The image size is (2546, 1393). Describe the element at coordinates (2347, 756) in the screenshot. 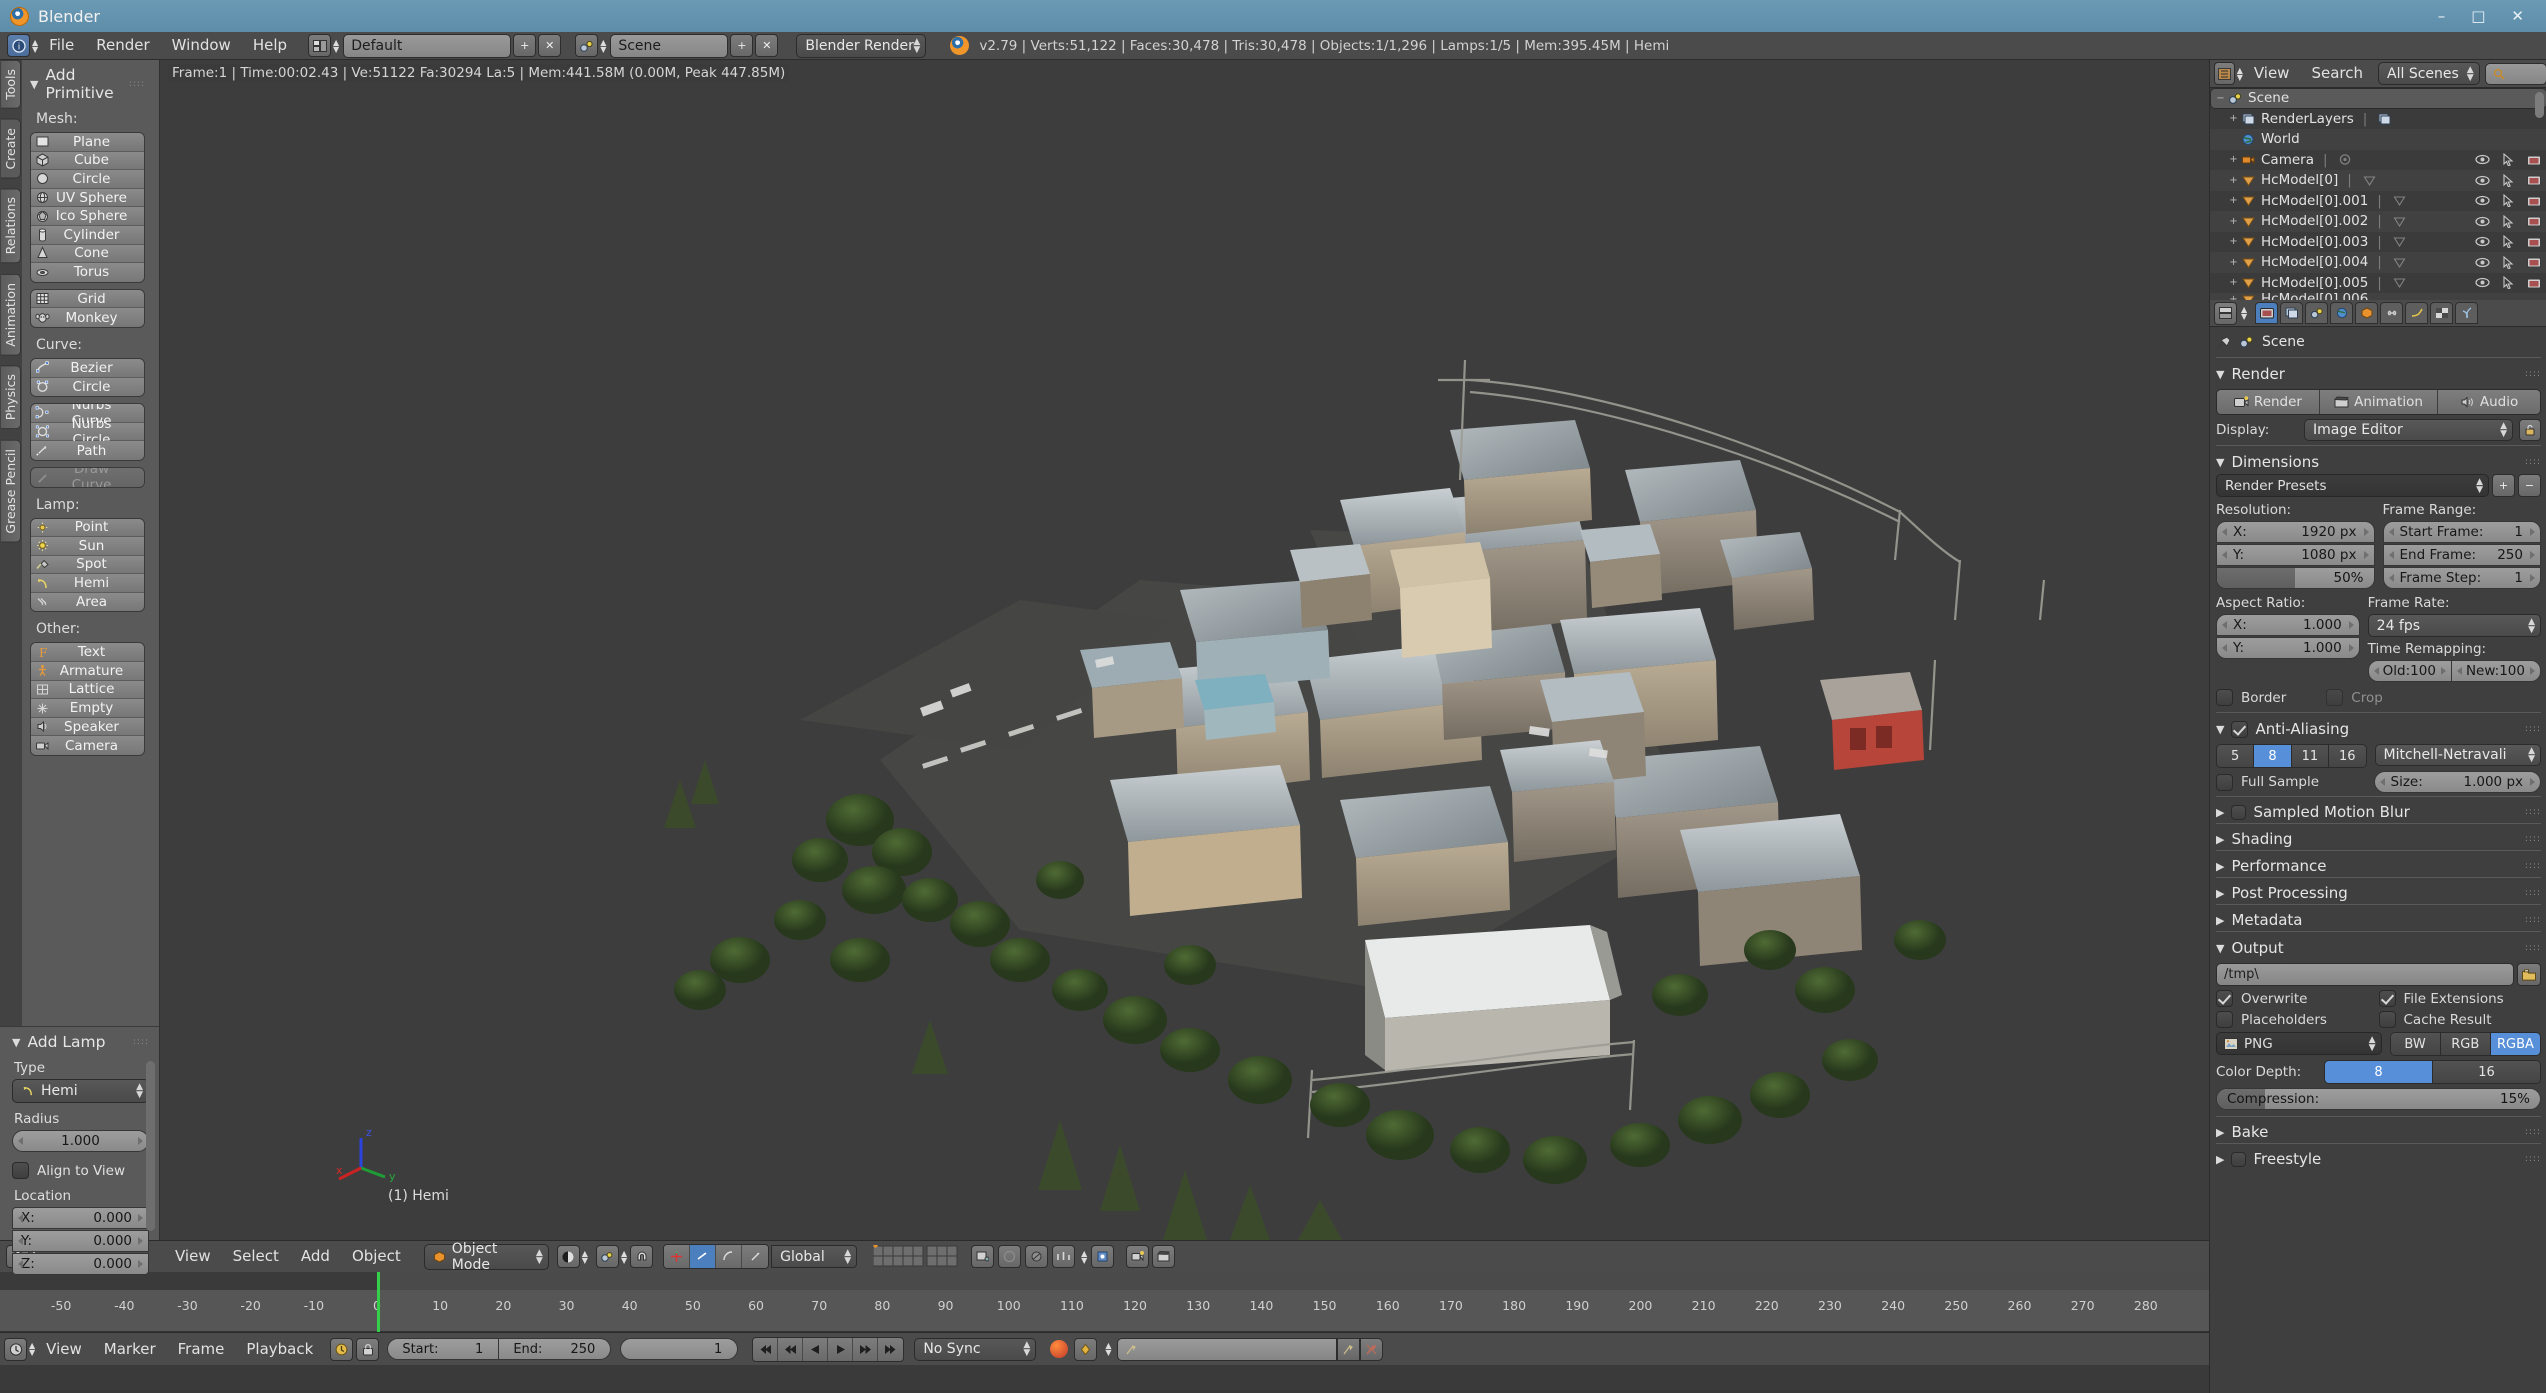

I see `aa-sample-16: 16` at that location.